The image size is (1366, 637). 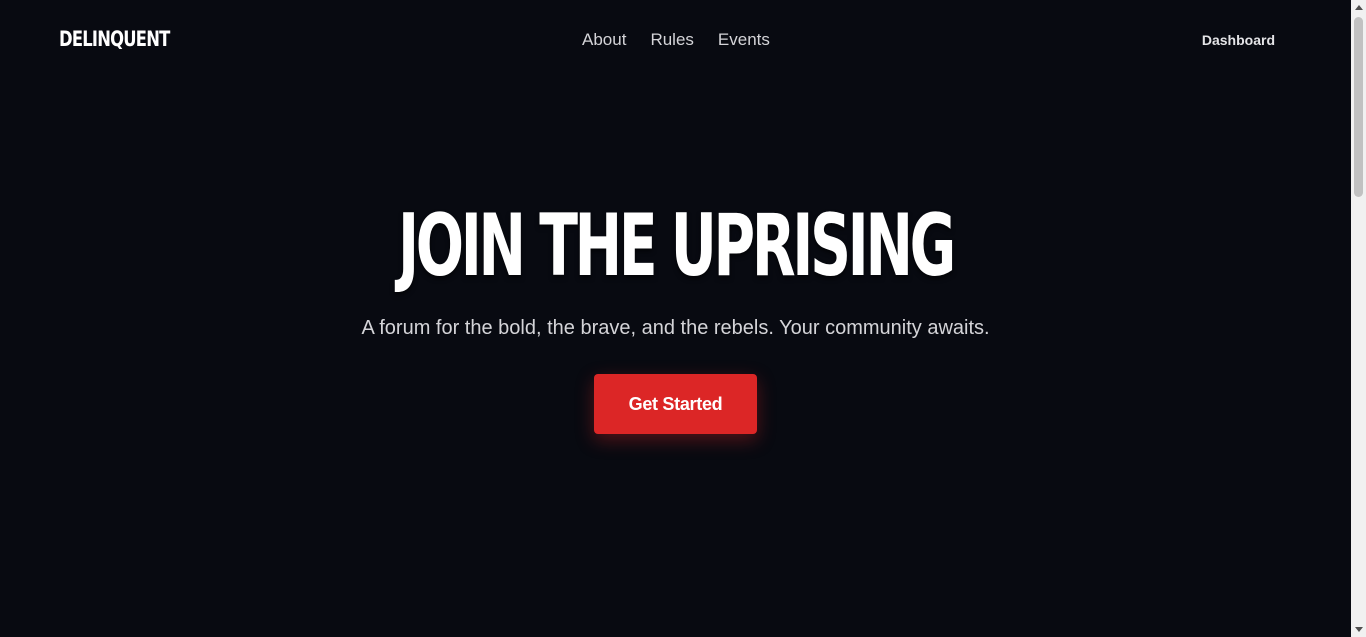 I want to click on dashboard-link: Dashboard, so click(x=1238, y=40).